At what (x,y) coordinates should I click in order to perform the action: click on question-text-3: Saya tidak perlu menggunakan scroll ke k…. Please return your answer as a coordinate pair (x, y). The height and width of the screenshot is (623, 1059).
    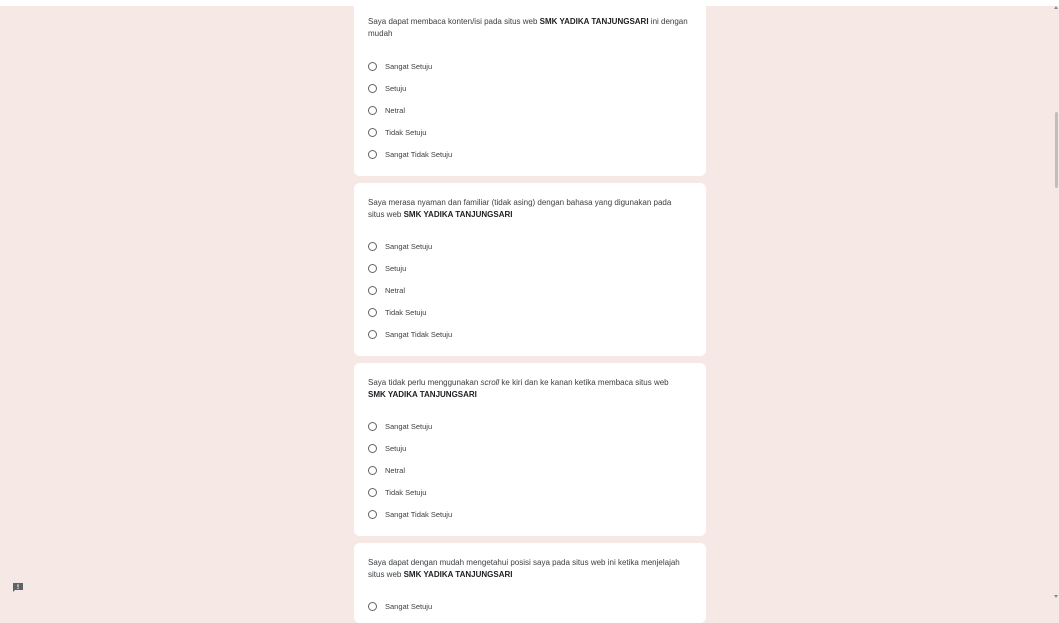
    Looking at the image, I should click on (518, 388).